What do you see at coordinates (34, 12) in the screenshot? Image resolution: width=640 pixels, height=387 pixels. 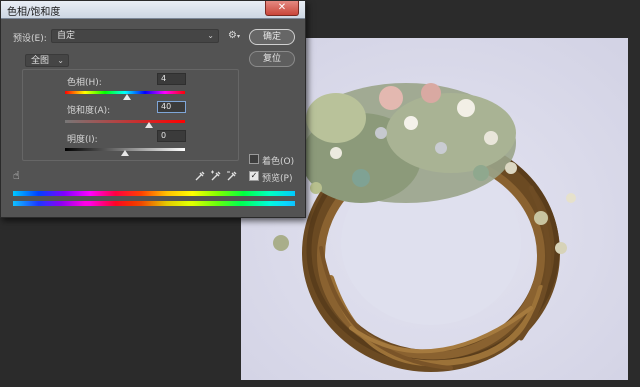 I see `dialog-title: 色相/饱和度` at bounding box center [34, 12].